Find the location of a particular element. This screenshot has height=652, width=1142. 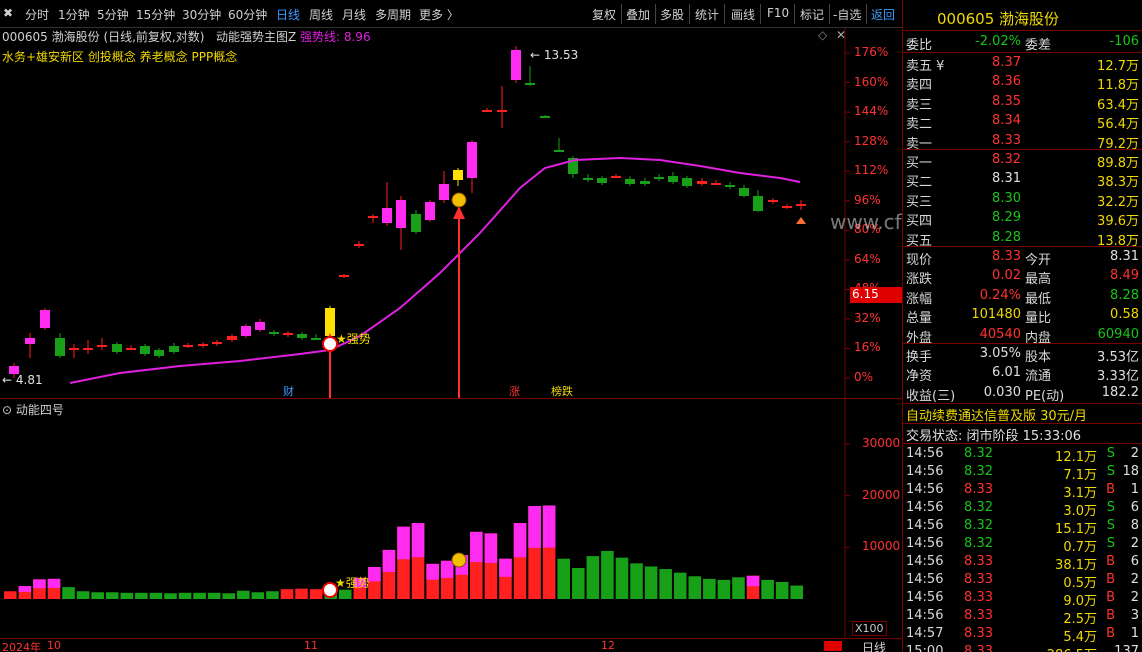

ask-row: 卖三 8.35 63.4万 is located at coordinates (1022, 102).